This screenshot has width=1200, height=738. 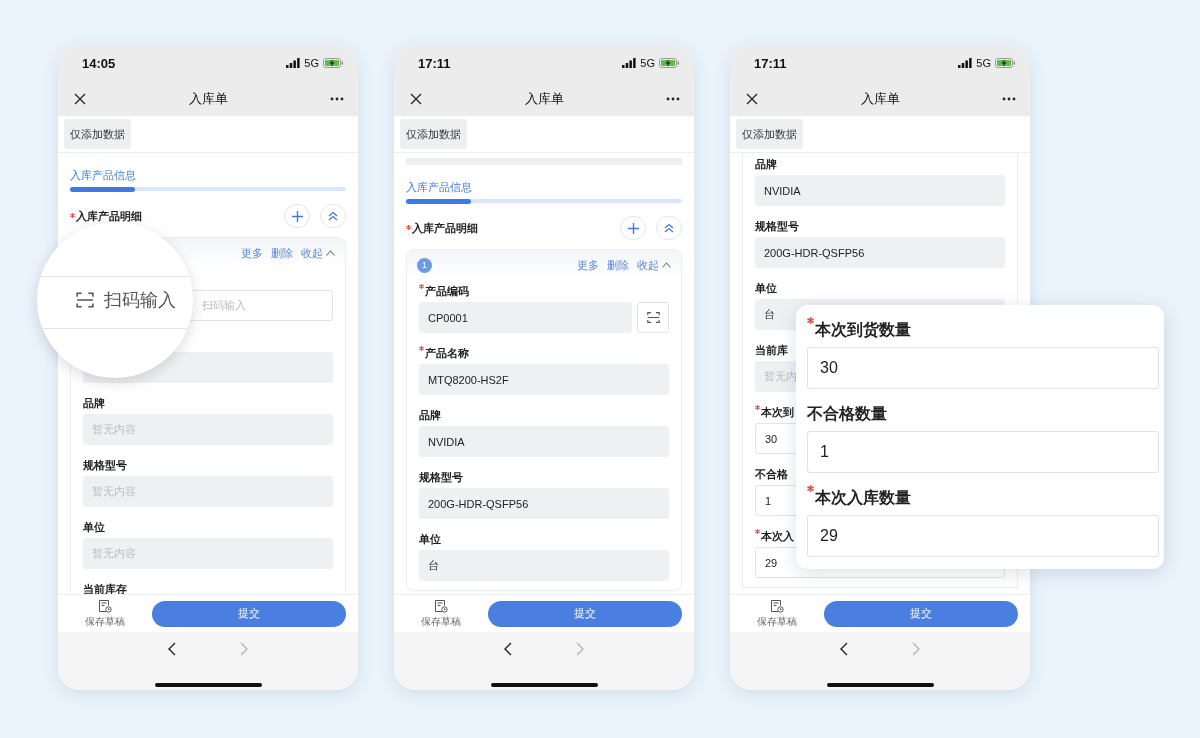 What do you see at coordinates (777, 412) in the screenshot?
I see `field-label: 本次到` at bounding box center [777, 412].